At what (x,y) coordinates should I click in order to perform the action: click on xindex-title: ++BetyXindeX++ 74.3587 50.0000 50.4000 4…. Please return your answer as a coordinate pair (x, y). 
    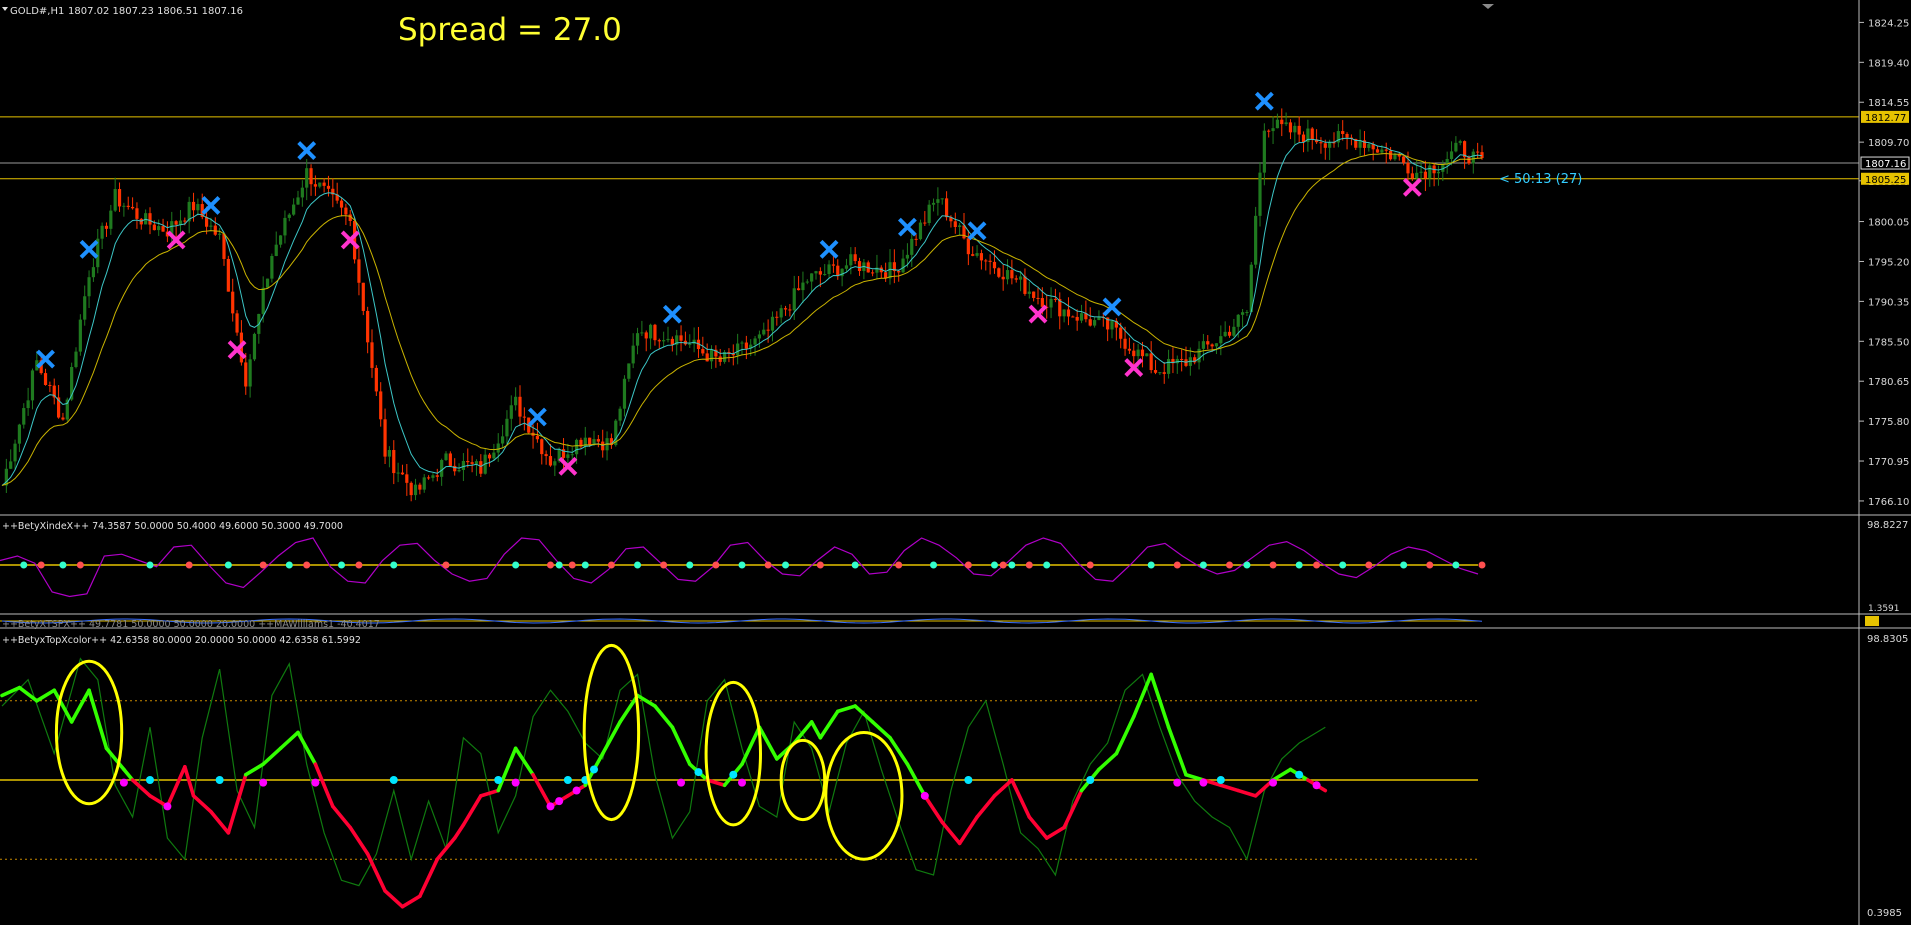
    Looking at the image, I should click on (172, 526).